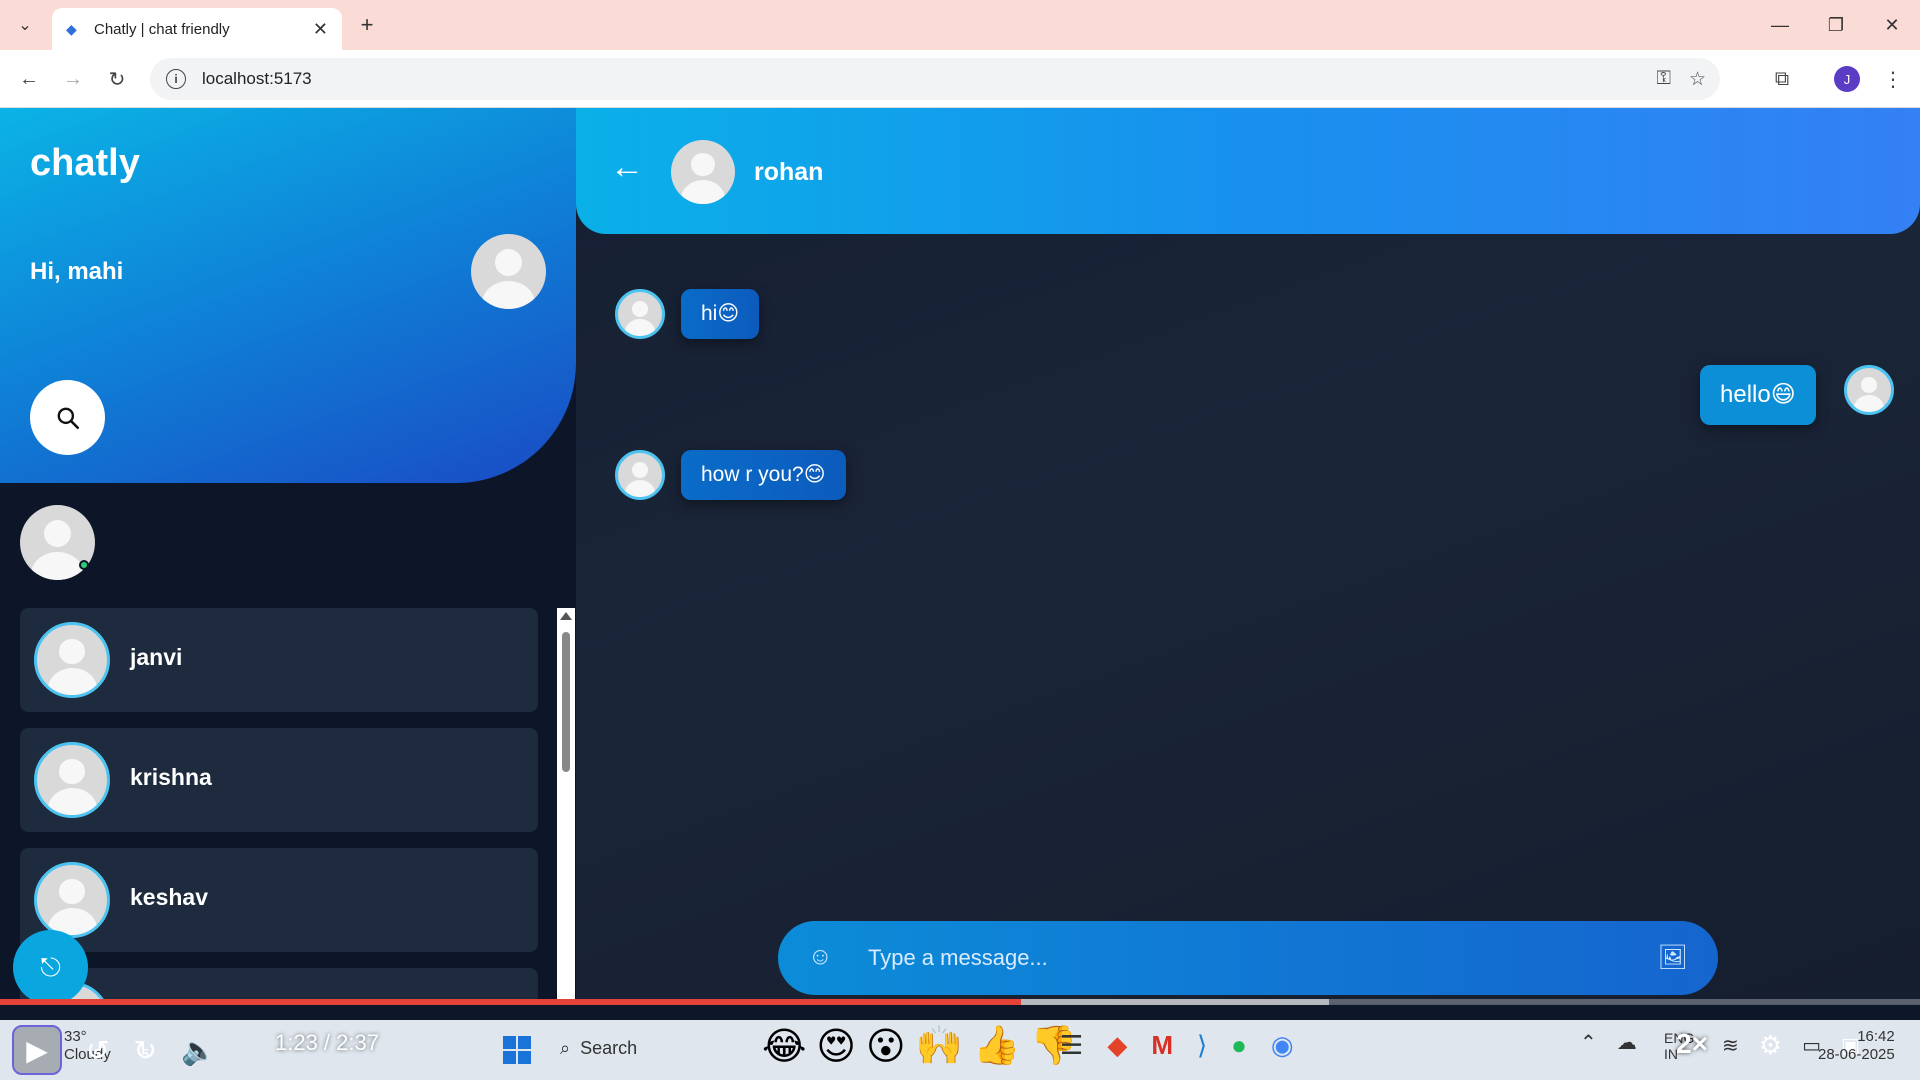 Image resolution: width=1920 pixels, height=1080 pixels. What do you see at coordinates (784, 1046) in the screenshot?
I see `reaction-emoji: 😂` at bounding box center [784, 1046].